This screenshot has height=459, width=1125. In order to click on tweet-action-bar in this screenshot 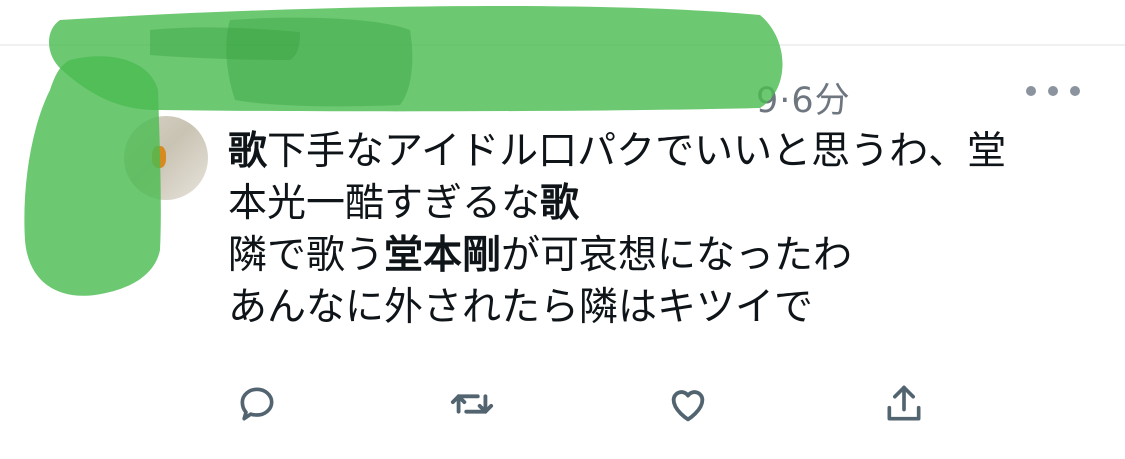, I will do `click(562, 404)`.